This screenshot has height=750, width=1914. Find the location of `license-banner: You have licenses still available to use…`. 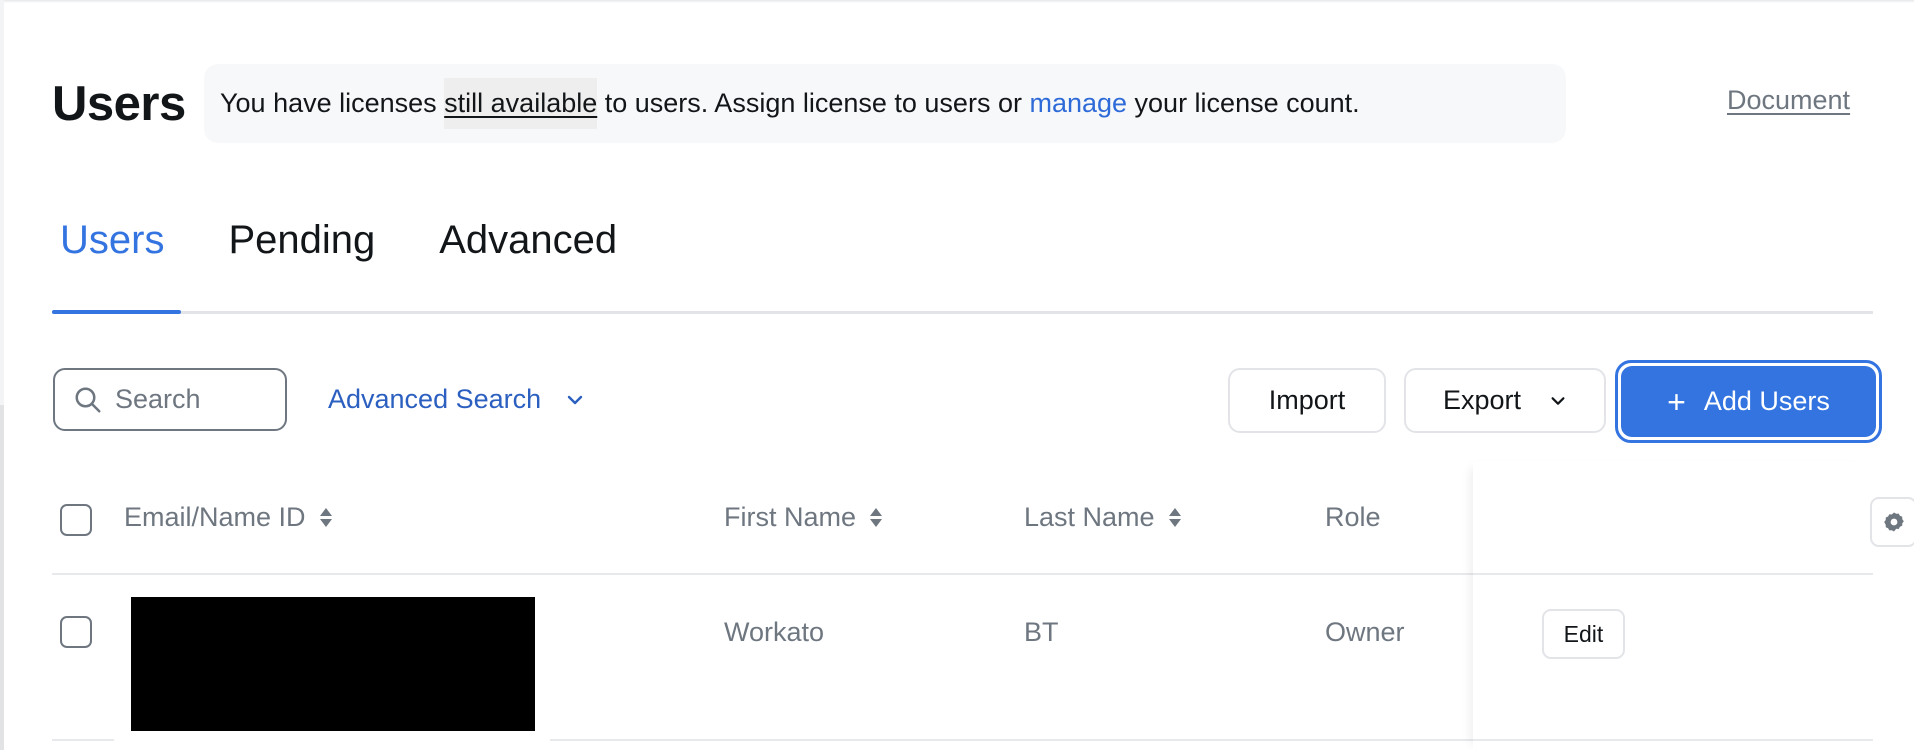

license-banner: You have licenses still available to use… is located at coordinates (885, 103).